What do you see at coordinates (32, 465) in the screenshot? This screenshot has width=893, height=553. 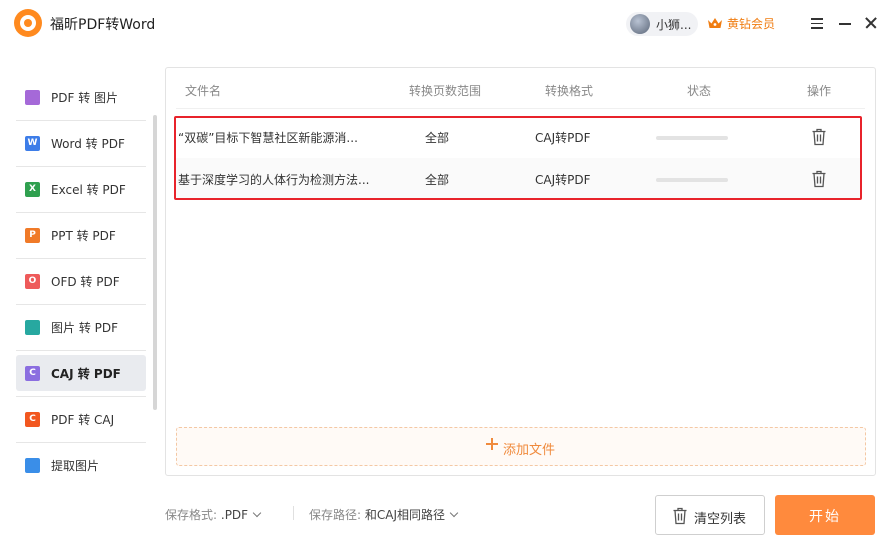 I see `extract-image-icon` at bounding box center [32, 465].